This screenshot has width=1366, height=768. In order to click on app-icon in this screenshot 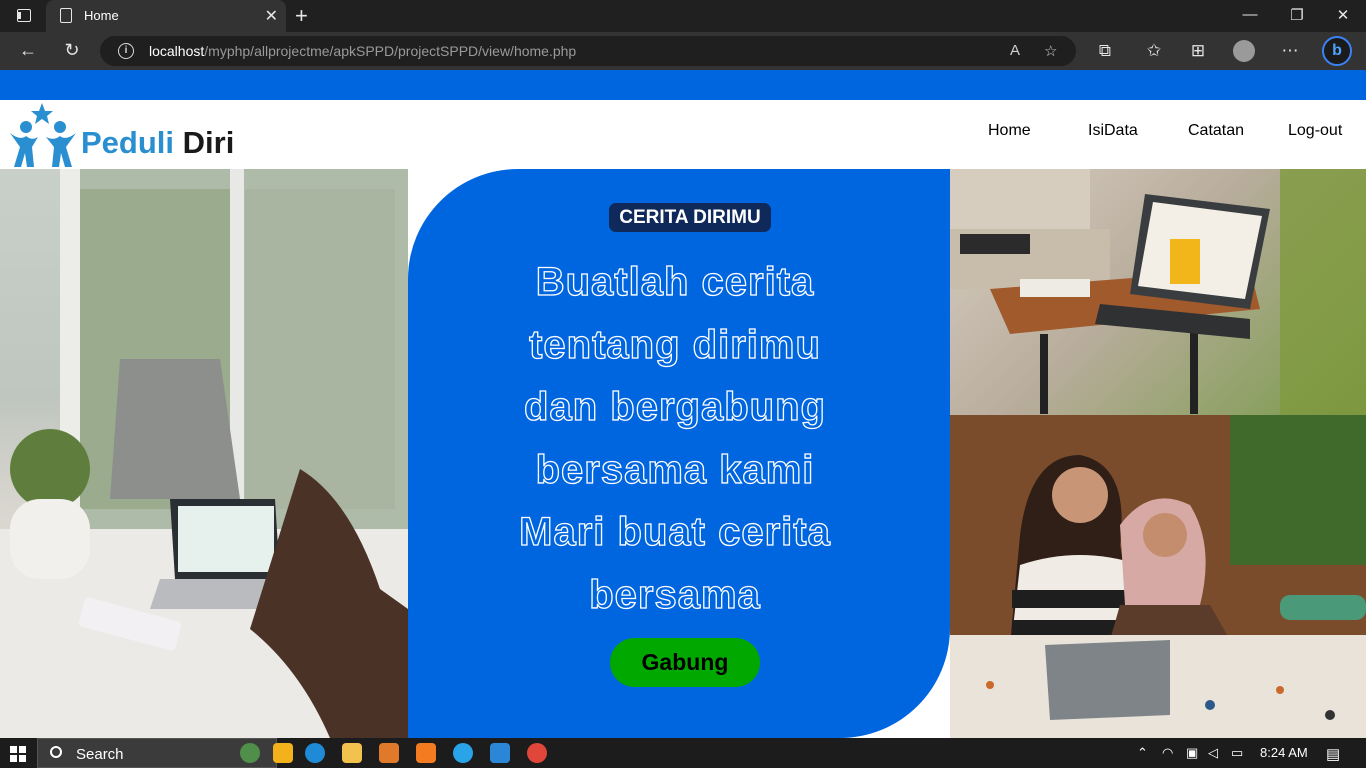, I will do `click(463, 753)`.